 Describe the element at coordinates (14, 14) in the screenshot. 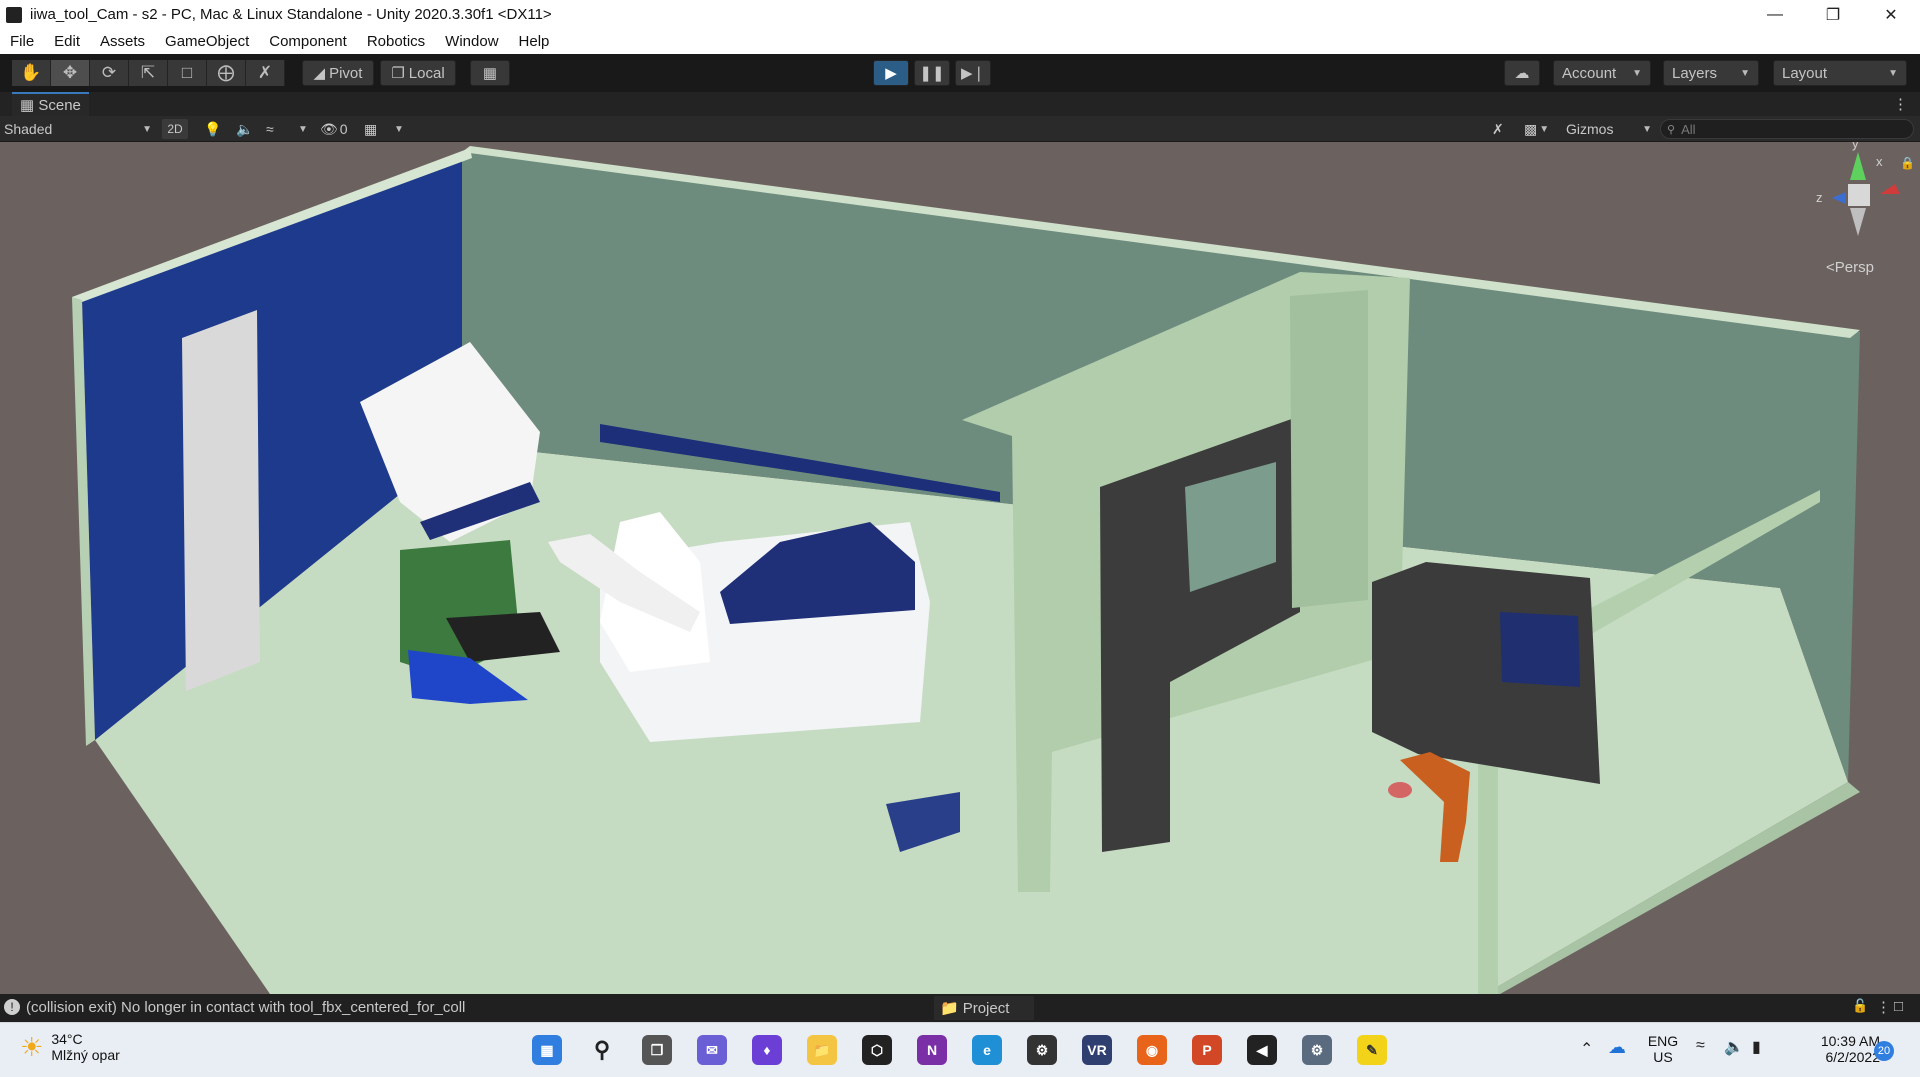

I see `unity-app-icon` at that location.